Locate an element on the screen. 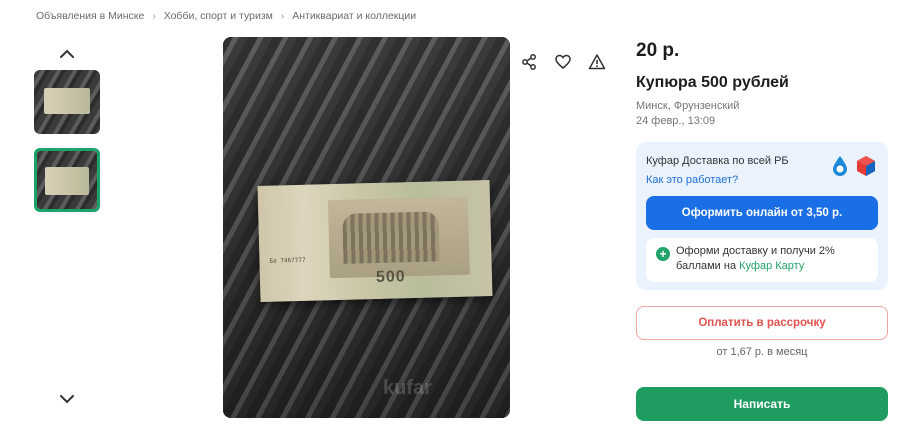  chevron-down-icon is located at coordinates (67, 399).